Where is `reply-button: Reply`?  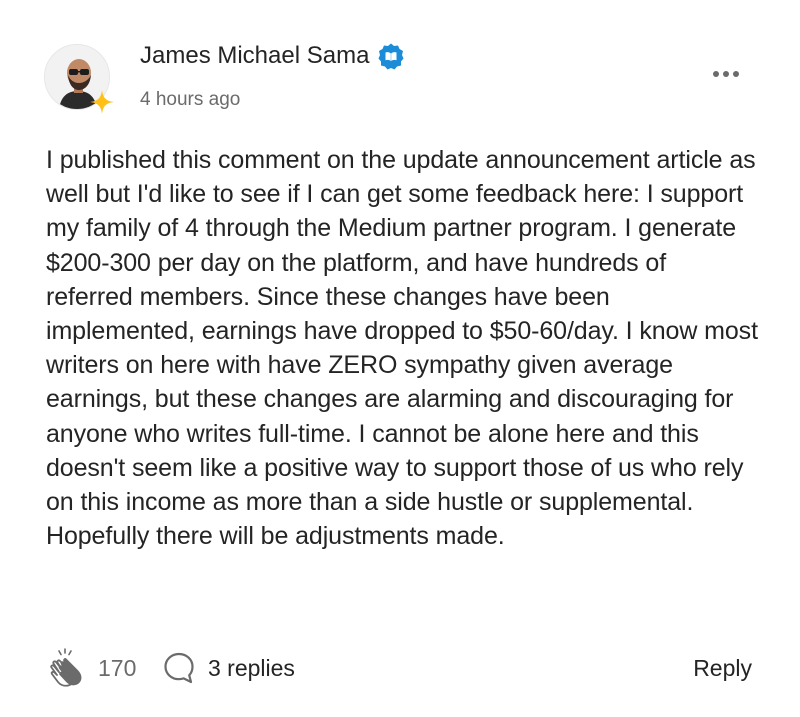
reply-button: Reply is located at coordinates (722, 668).